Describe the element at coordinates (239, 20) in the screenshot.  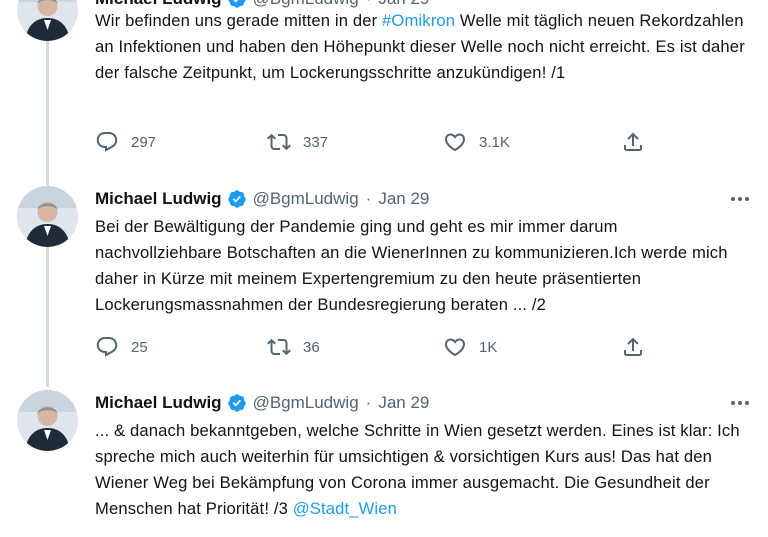
I see `tweet-text-part: Wir befinden uns gerade mitten in der` at that location.